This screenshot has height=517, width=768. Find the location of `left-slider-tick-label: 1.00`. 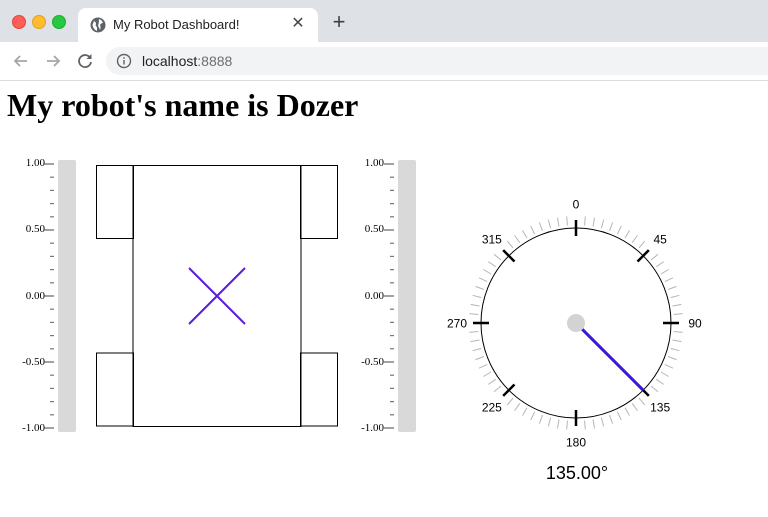

left-slider-tick-label: 1.00 is located at coordinates (35, 163).